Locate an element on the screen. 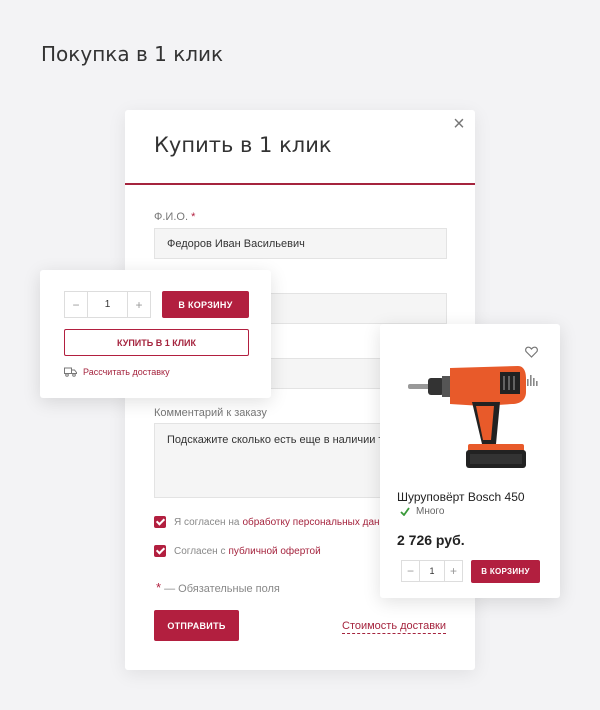 Image resolution: width=600 pixels, height=710 pixels. product-price: 2 726 руб. is located at coordinates (431, 540).